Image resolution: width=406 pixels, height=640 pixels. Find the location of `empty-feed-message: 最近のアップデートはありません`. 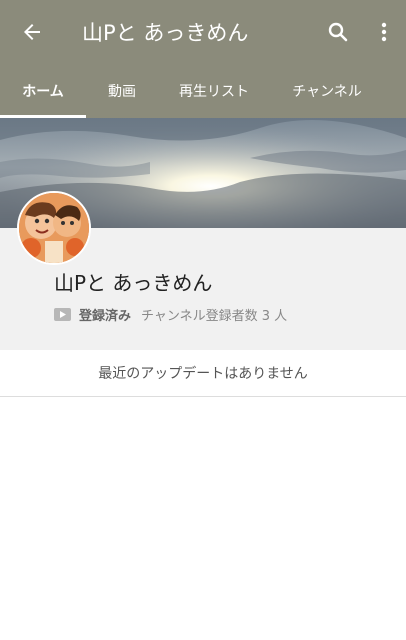

empty-feed-message: 最近のアップデートはありません is located at coordinates (203, 374).